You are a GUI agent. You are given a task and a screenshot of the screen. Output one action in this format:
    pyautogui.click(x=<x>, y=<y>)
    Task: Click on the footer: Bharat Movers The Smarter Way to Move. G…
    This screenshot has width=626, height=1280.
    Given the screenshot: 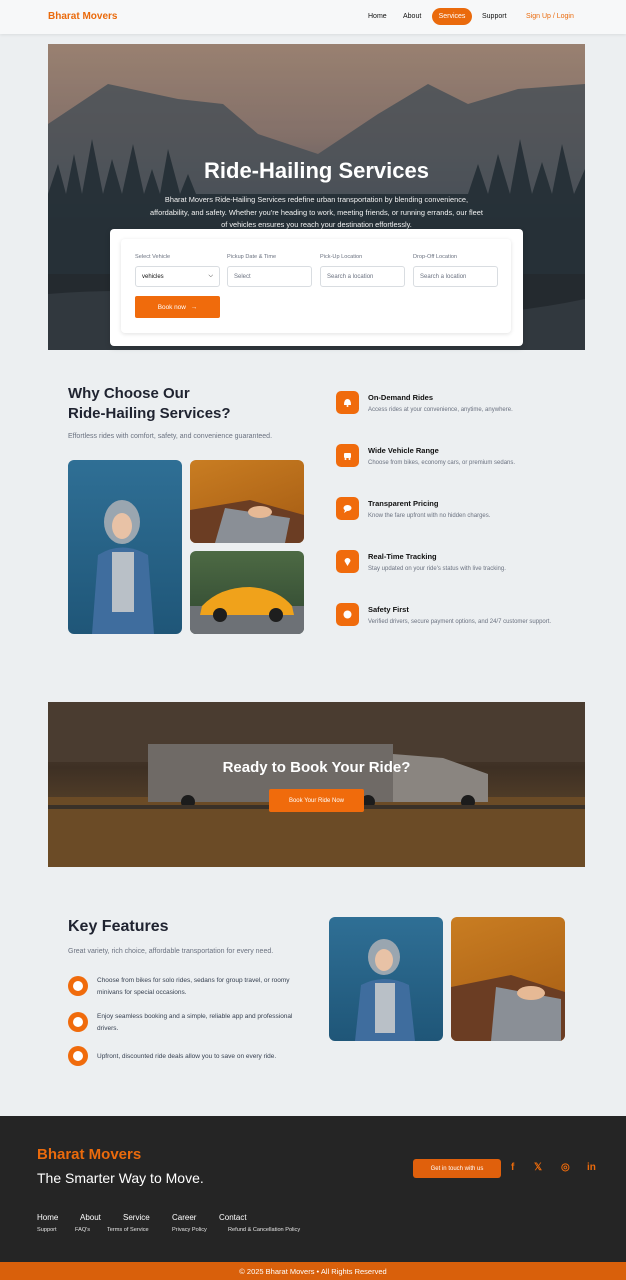 What is the action you would take?
    pyautogui.click(x=313, y=1189)
    